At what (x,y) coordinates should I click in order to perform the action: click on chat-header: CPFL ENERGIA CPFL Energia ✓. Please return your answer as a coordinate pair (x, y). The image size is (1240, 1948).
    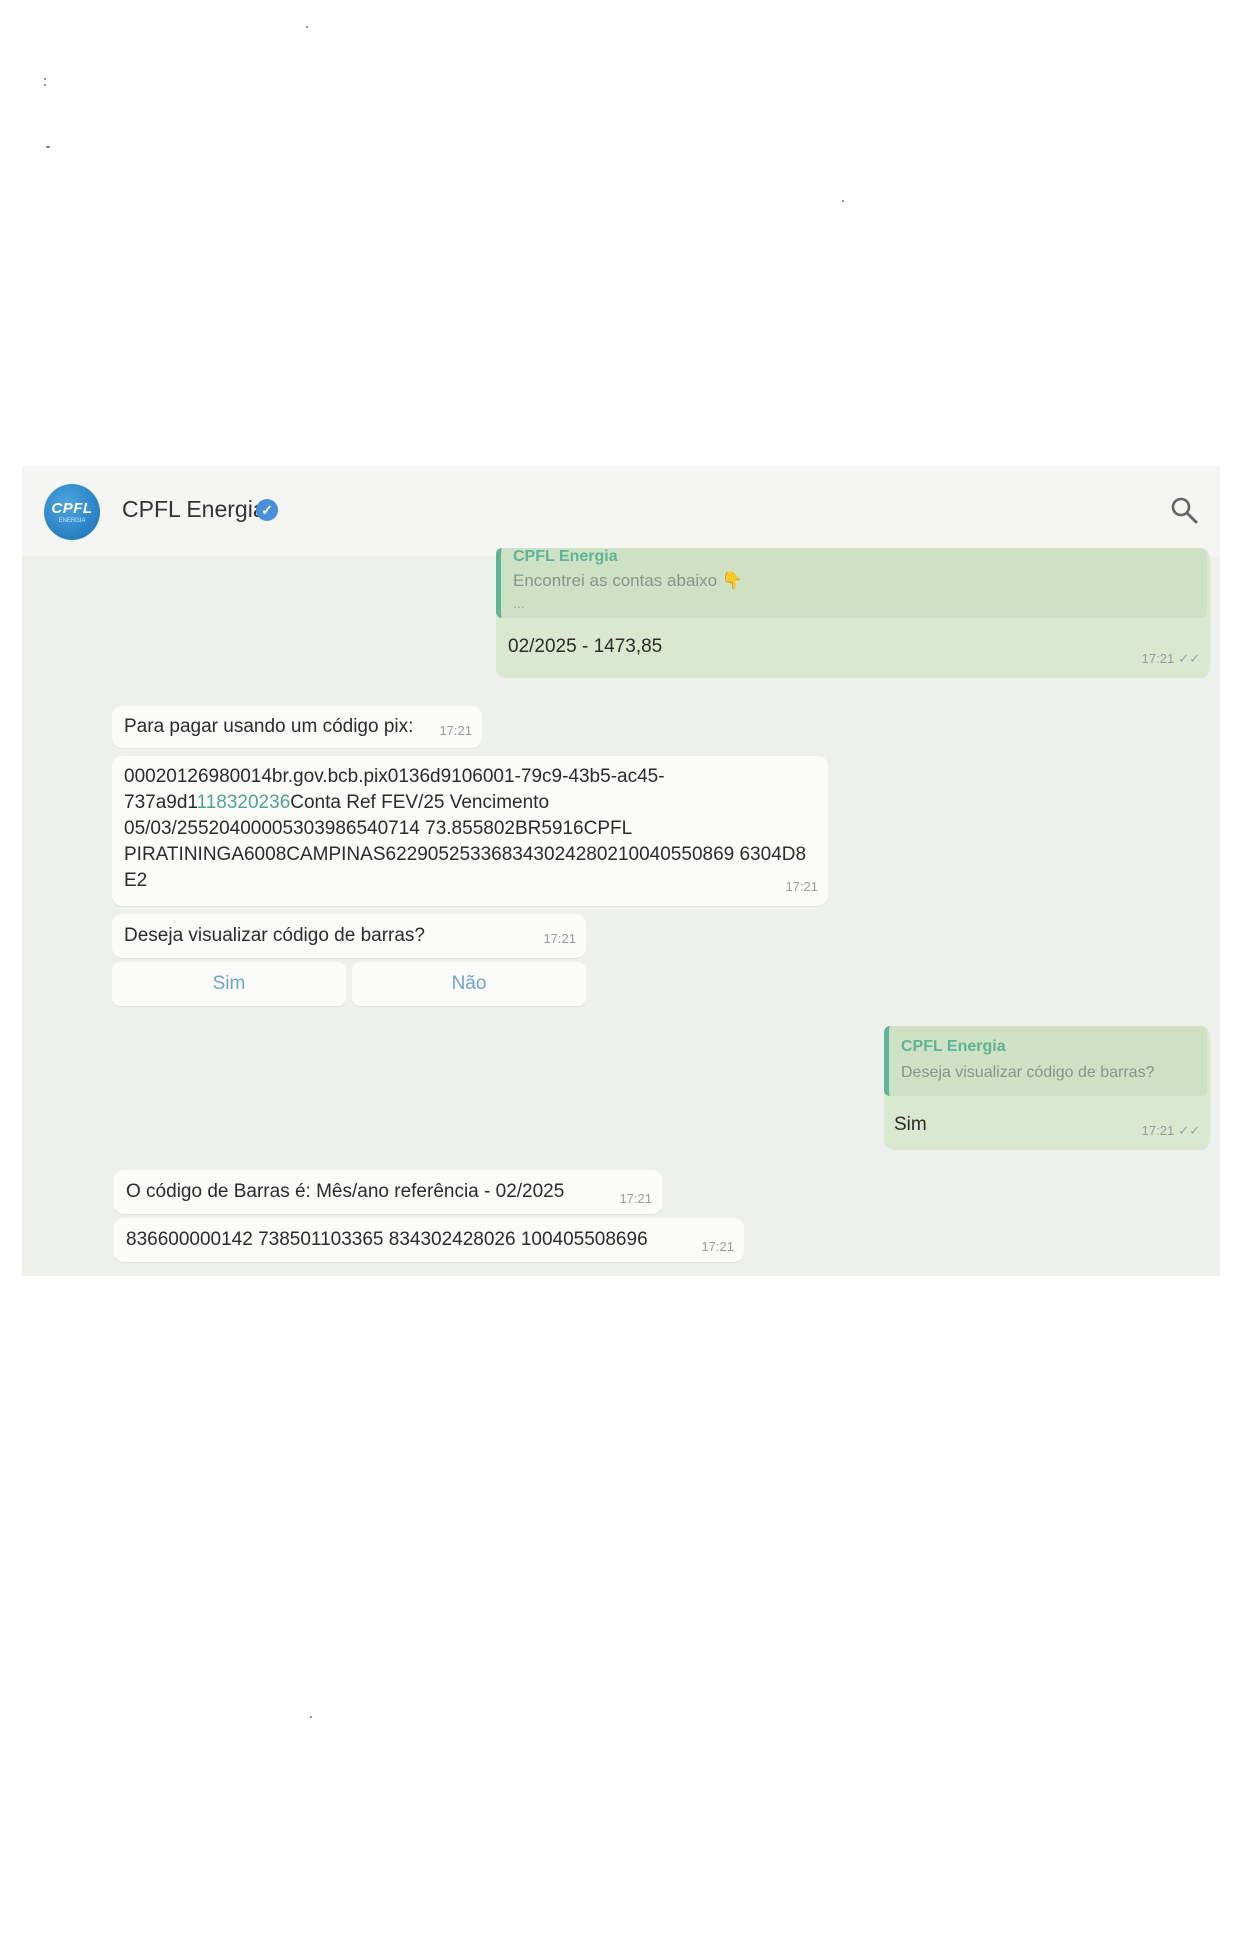
    Looking at the image, I should click on (621, 511).